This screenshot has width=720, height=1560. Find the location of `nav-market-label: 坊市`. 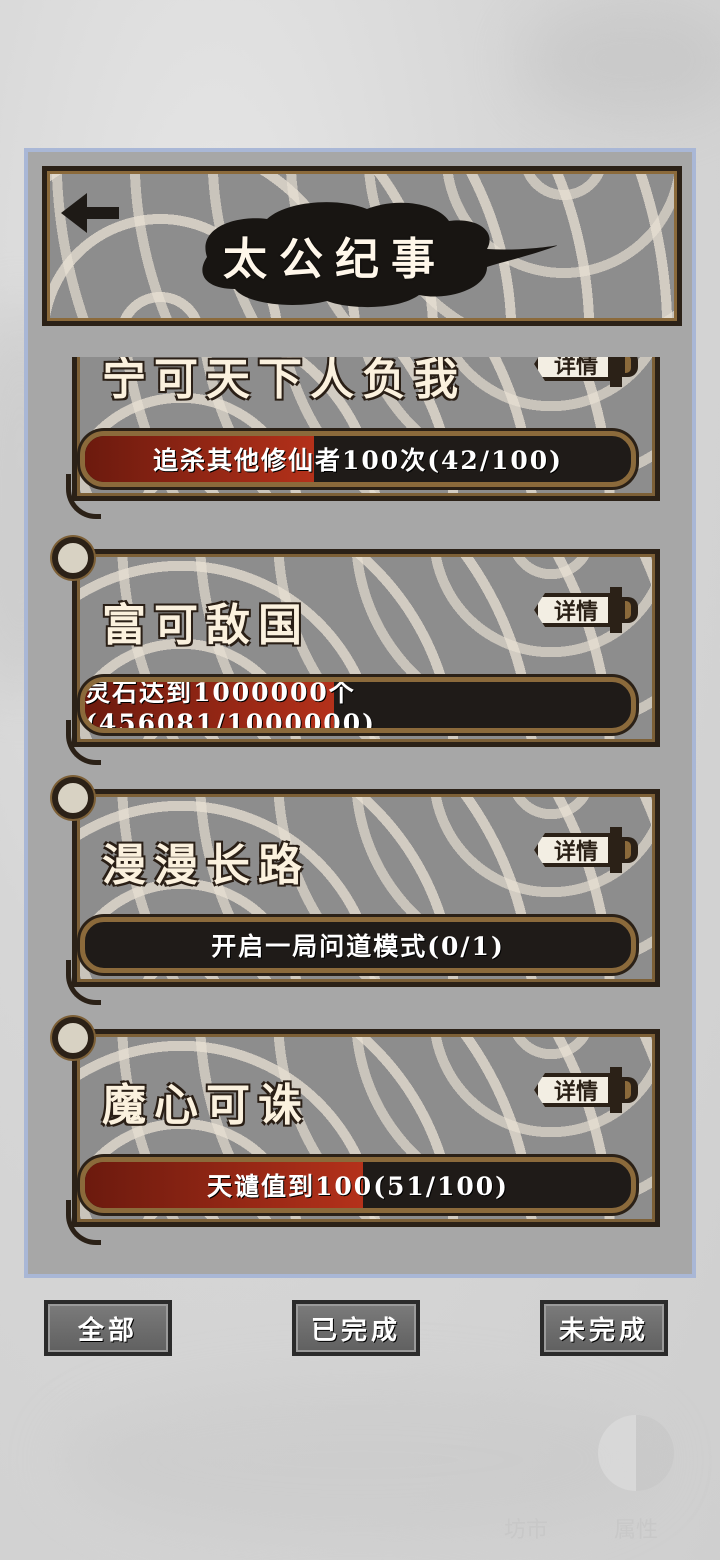

nav-market-label: 坊市 is located at coordinates (526, 1528).